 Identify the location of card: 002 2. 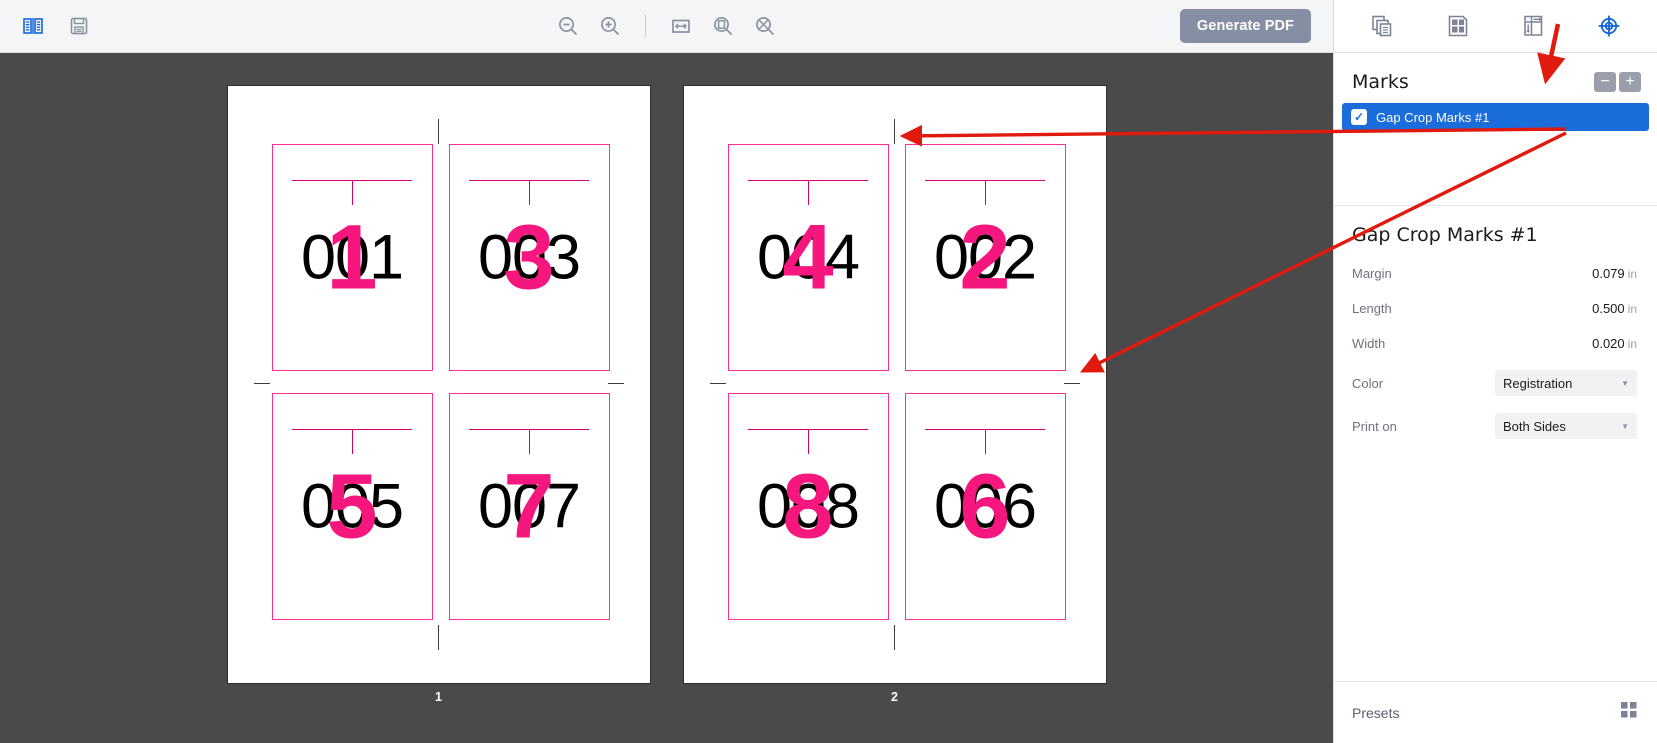
(985, 257).